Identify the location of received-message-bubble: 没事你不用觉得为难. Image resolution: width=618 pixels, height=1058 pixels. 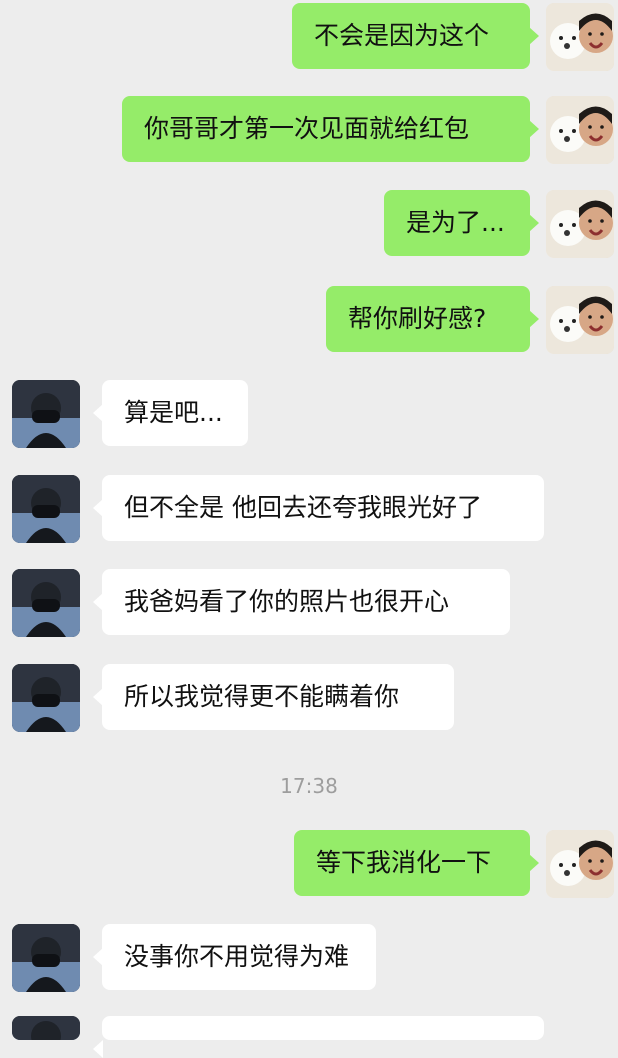
(234, 957).